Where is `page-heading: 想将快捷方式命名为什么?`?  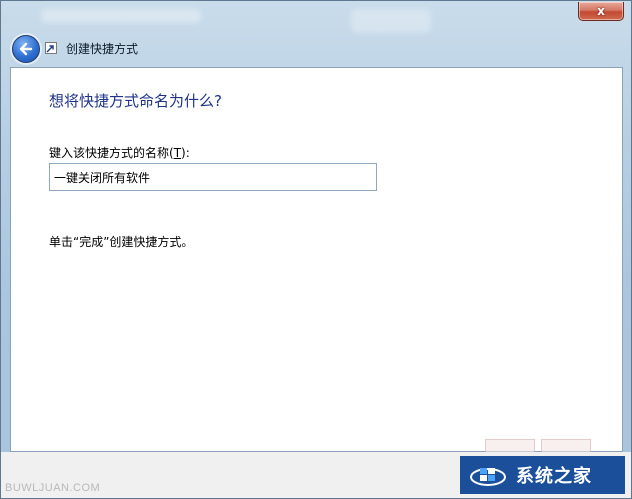 page-heading: 想将快捷方式命名为什么? is located at coordinates (135, 101).